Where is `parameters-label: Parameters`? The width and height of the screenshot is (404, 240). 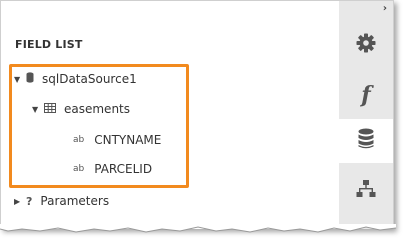 parameters-label: Parameters is located at coordinates (75, 201).